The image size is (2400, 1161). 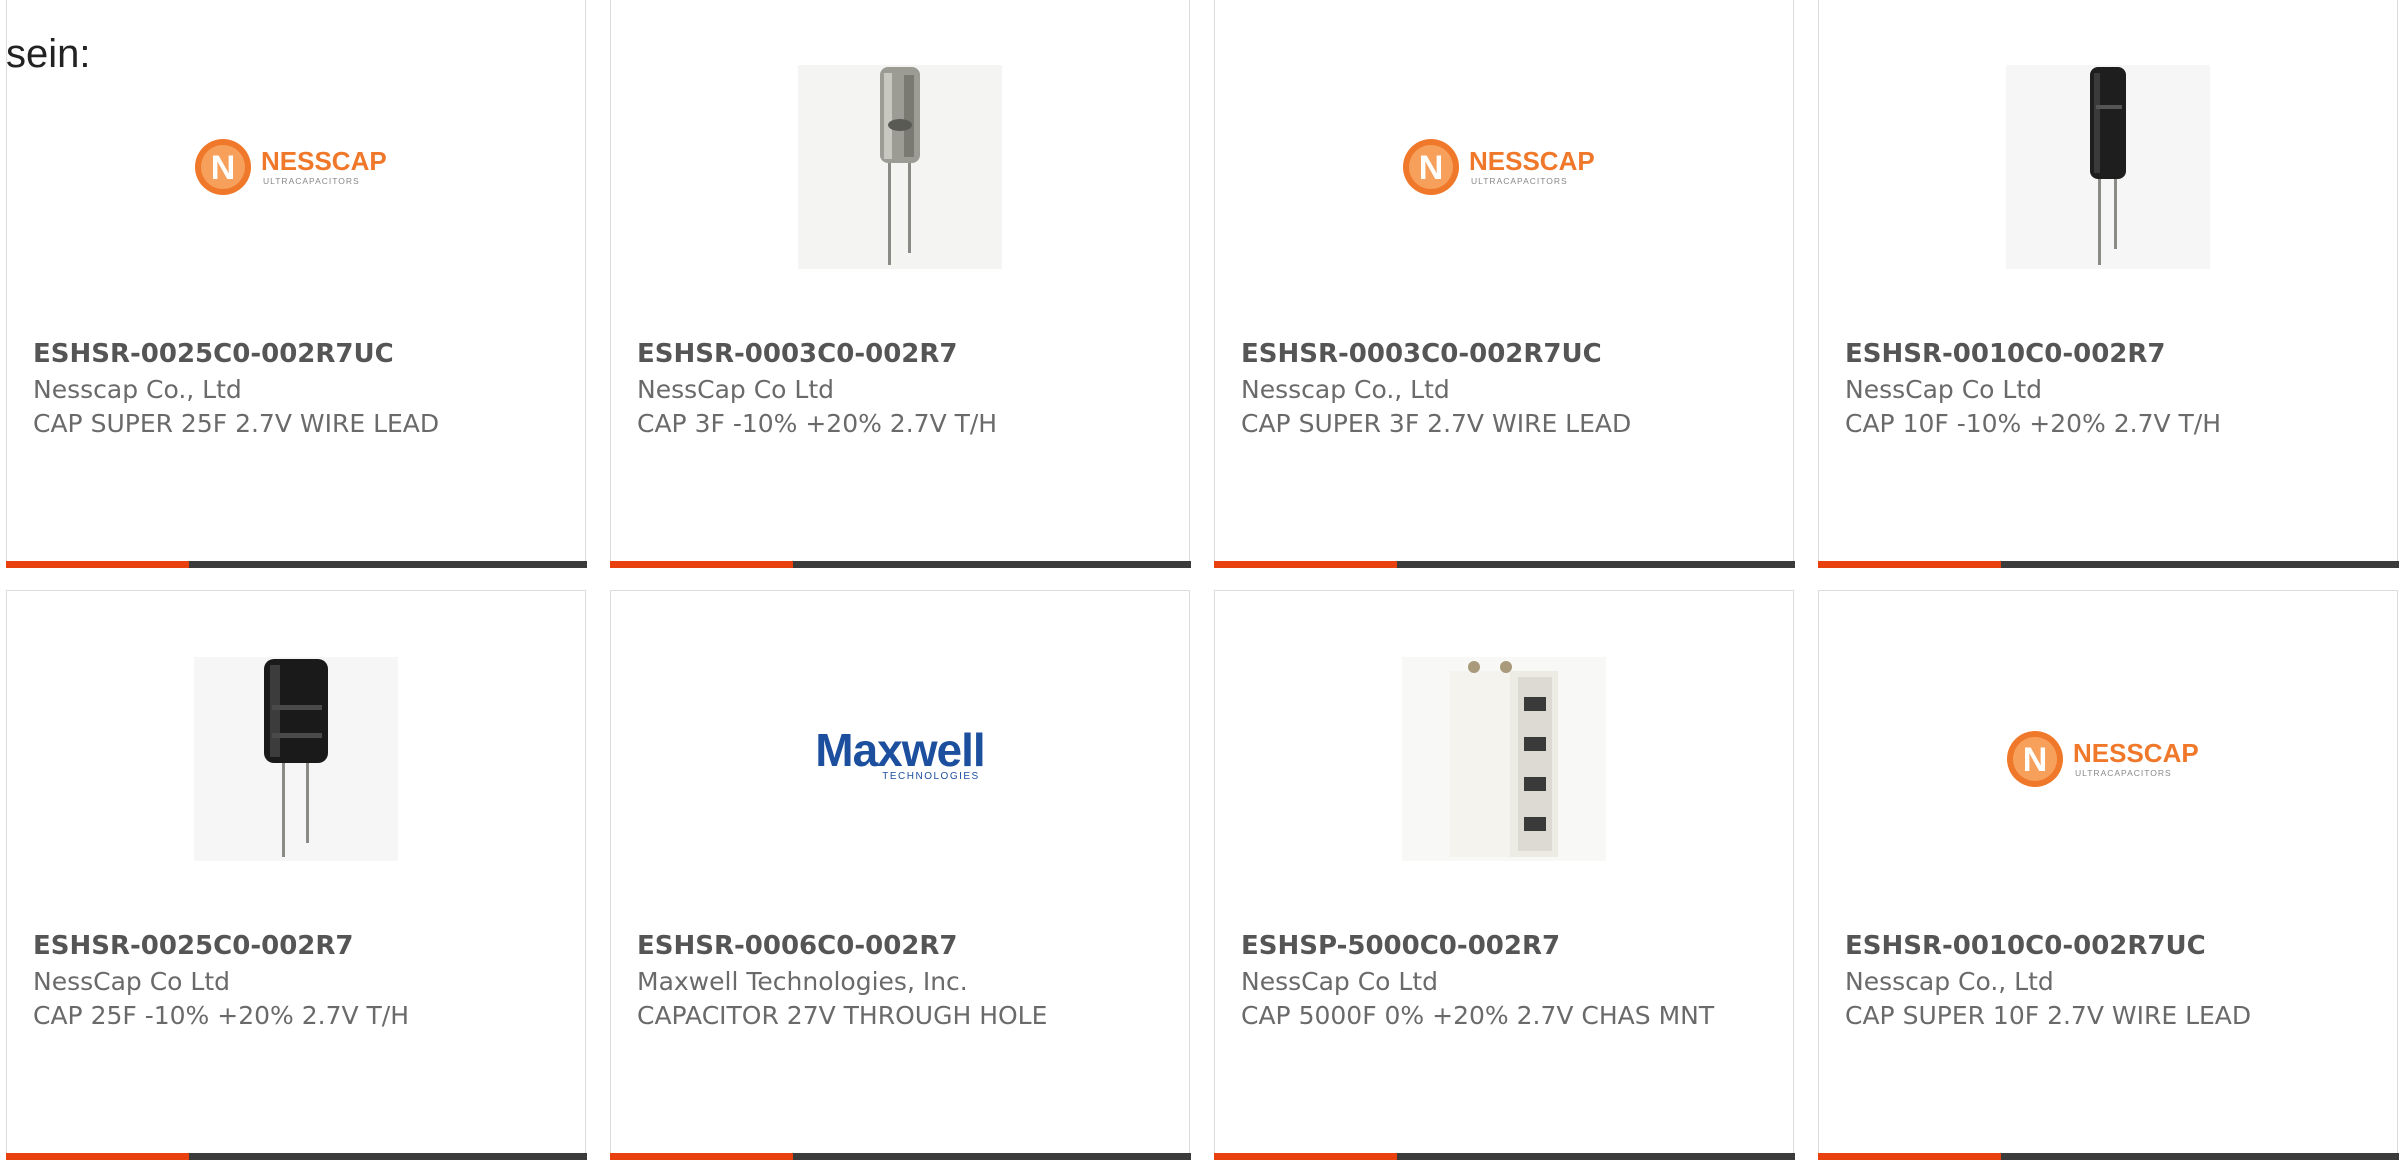 What do you see at coordinates (213, 354) in the screenshot?
I see `part-number: ESHSR-0025C0-002R7UC` at bounding box center [213, 354].